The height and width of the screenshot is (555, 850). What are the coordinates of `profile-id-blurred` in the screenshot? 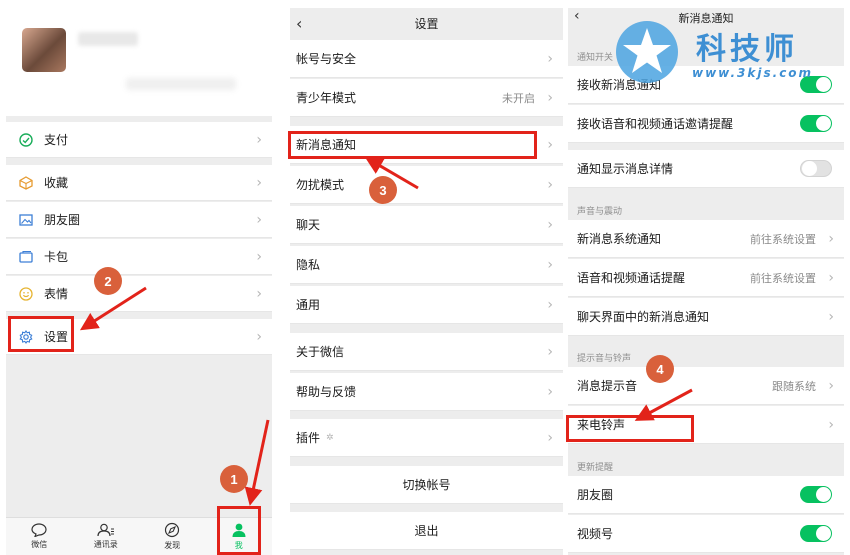 It's located at (181, 84).